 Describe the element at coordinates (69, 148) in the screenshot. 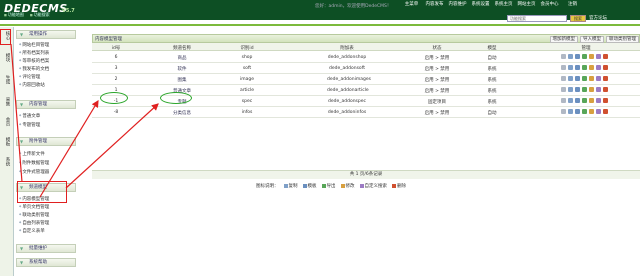

I see `arrow-model-to-id` at that location.